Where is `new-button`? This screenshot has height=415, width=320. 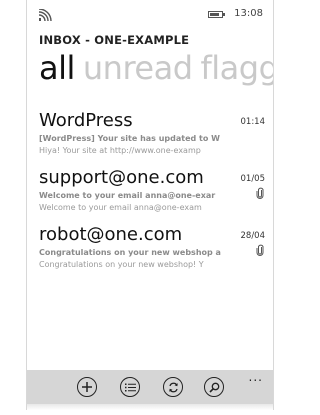
new-button is located at coordinates (87, 387).